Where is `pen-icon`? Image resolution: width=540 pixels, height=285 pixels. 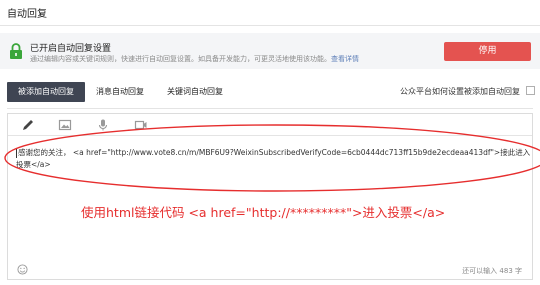
pen-icon is located at coordinates (28, 125).